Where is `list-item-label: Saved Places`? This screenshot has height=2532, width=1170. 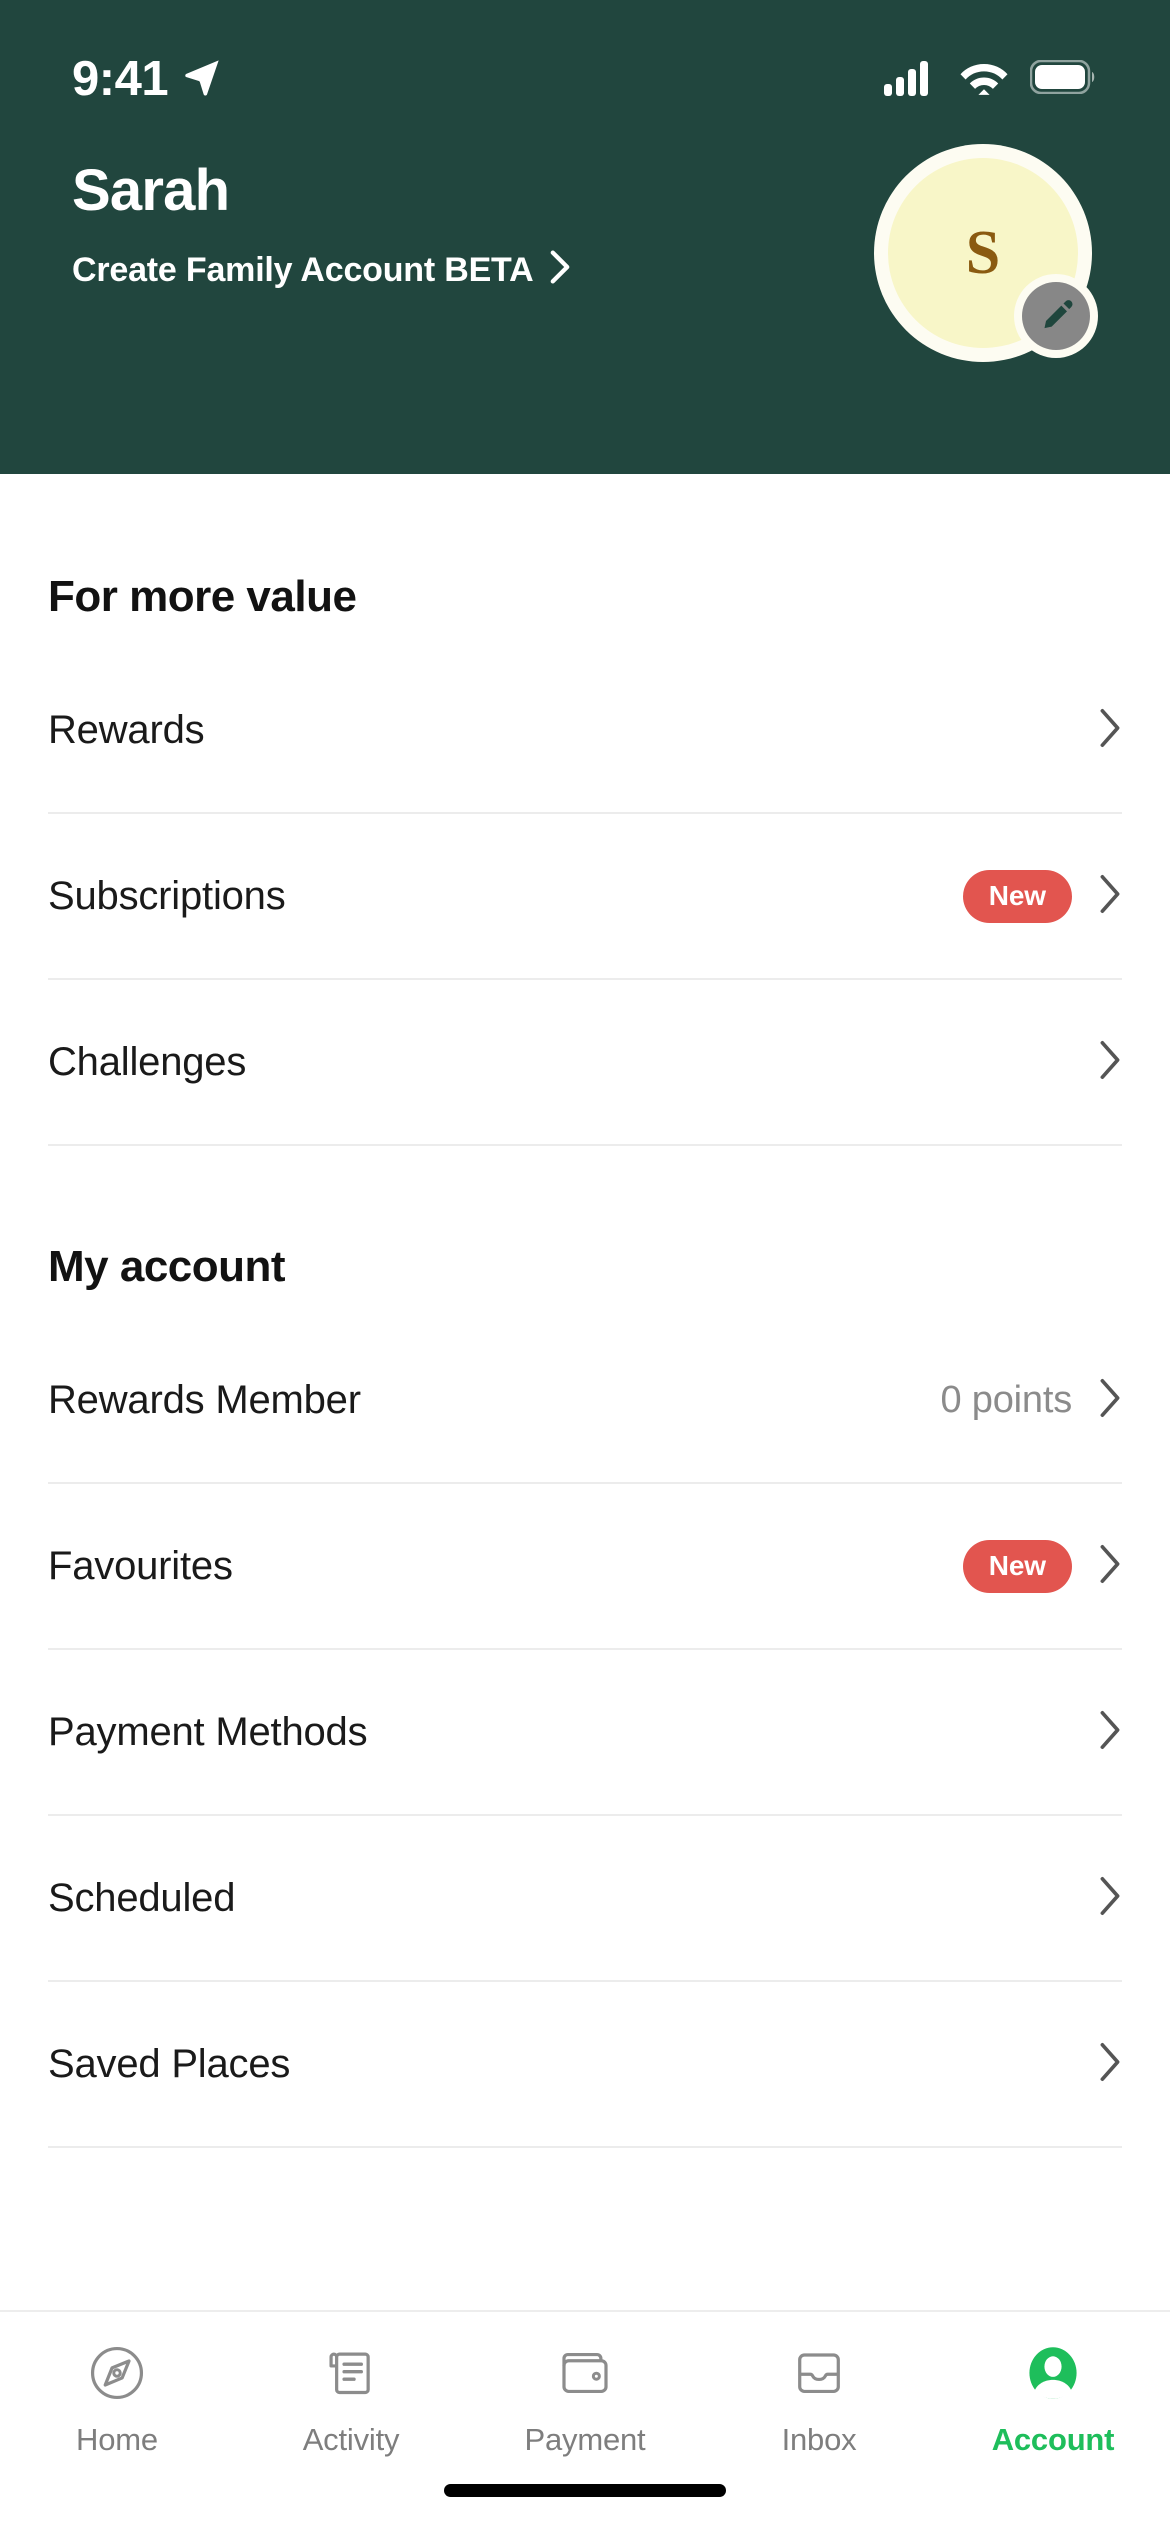
list-item-label: Saved Places is located at coordinates (169, 2063).